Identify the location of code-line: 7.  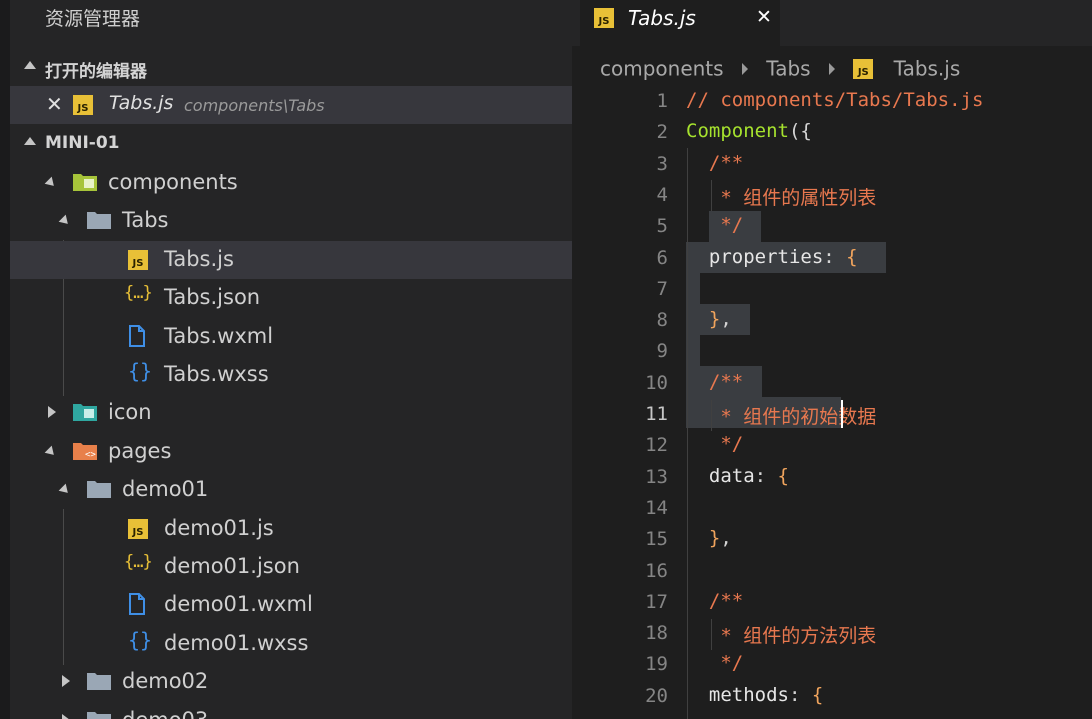
(832, 289).